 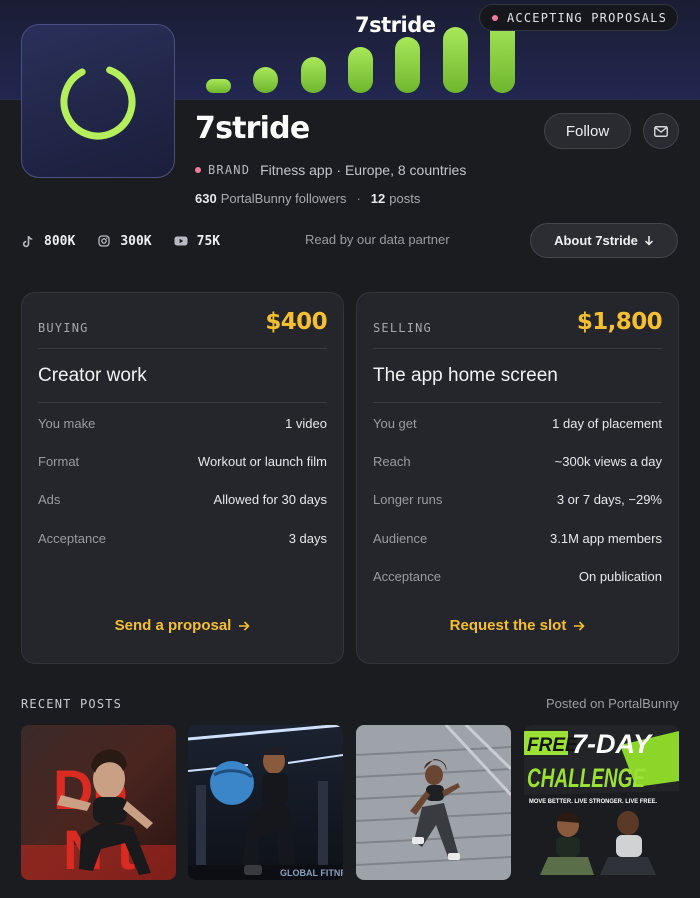 I want to click on detail-label: You make, so click(x=67, y=423).